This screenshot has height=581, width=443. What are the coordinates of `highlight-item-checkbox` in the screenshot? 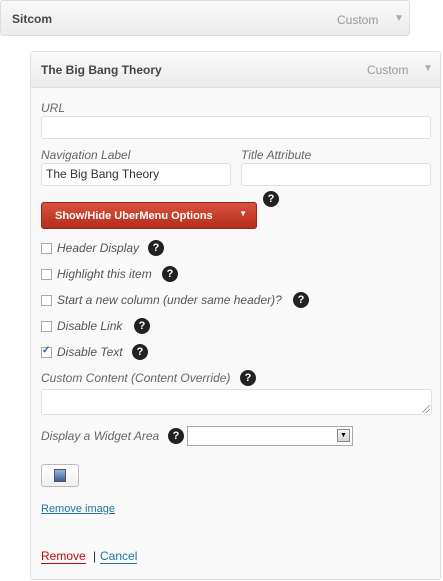 It's located at (46, 274).